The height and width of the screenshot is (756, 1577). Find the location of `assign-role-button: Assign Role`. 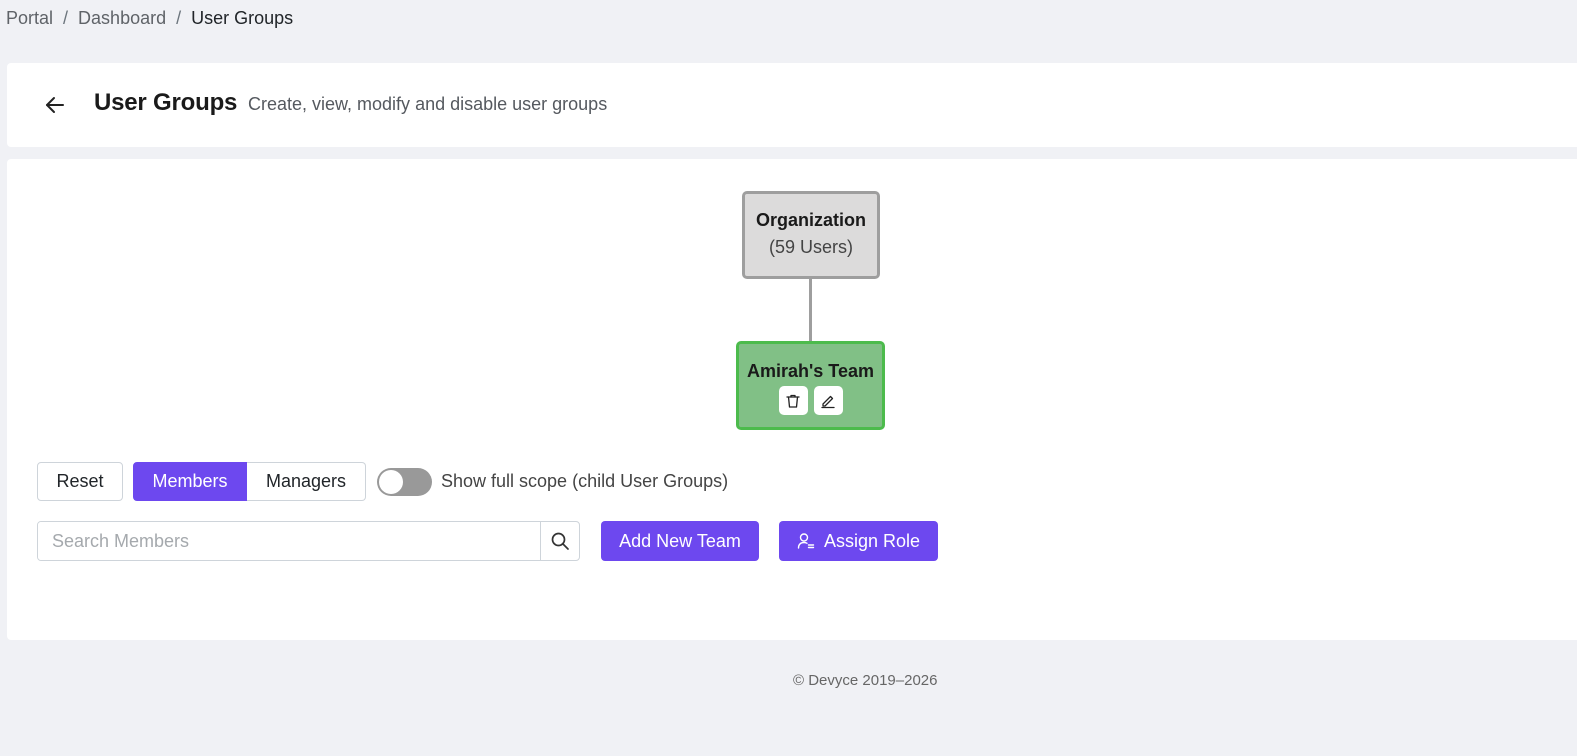

assign-role-button: Assign Role is located at coordinates (858, 541).